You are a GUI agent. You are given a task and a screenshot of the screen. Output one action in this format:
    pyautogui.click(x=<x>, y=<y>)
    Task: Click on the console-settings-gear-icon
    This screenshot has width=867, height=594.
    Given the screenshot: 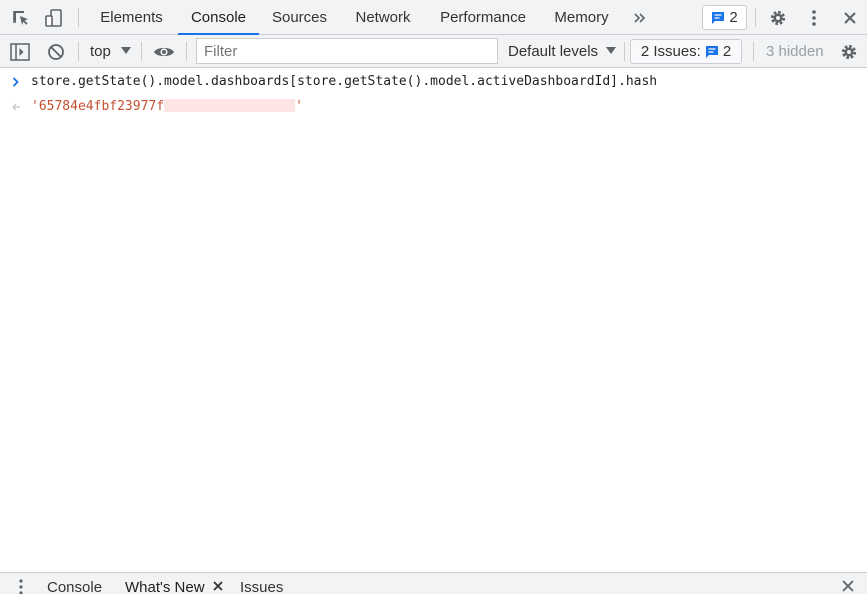 What is the action you would take?
    pyautogui.click(x=849, y=51)
    